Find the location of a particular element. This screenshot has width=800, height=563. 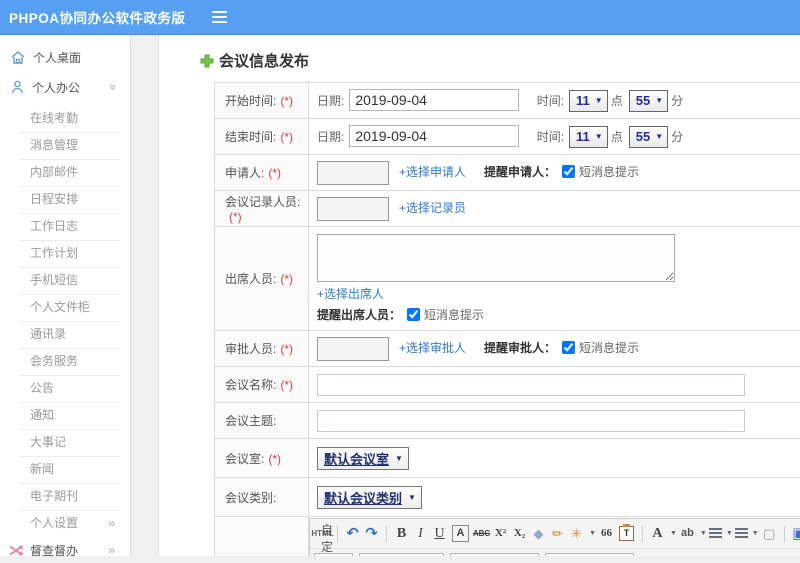

start-hour-select: 11▼ is located at coordinates (588, 101).